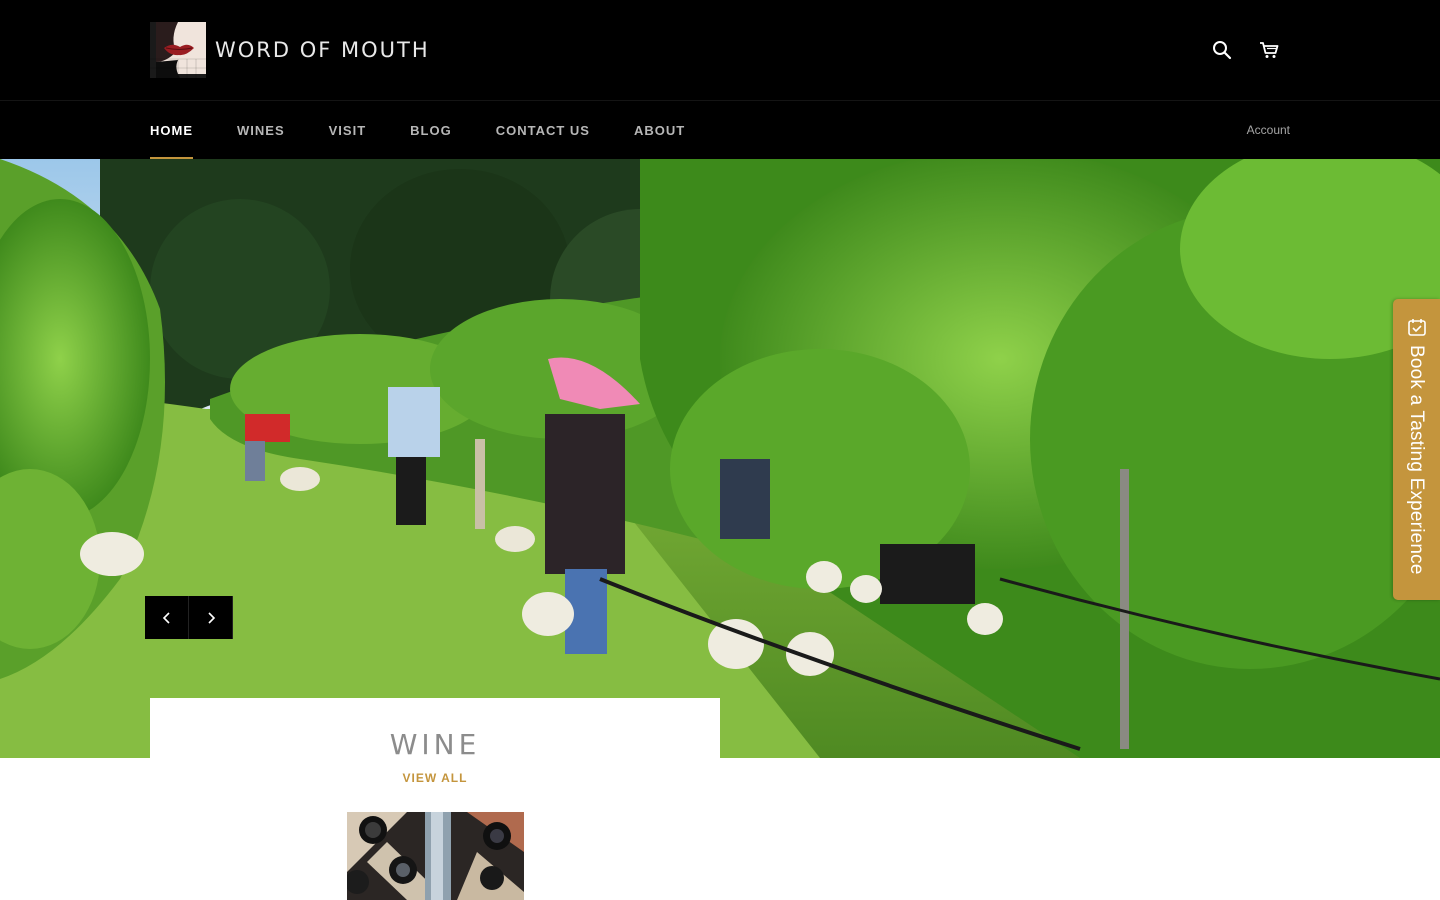  What do you see at coordinates (1417, 327) in the screenshot?
I see `calendar-icon` at bounding box center [1417, 327].